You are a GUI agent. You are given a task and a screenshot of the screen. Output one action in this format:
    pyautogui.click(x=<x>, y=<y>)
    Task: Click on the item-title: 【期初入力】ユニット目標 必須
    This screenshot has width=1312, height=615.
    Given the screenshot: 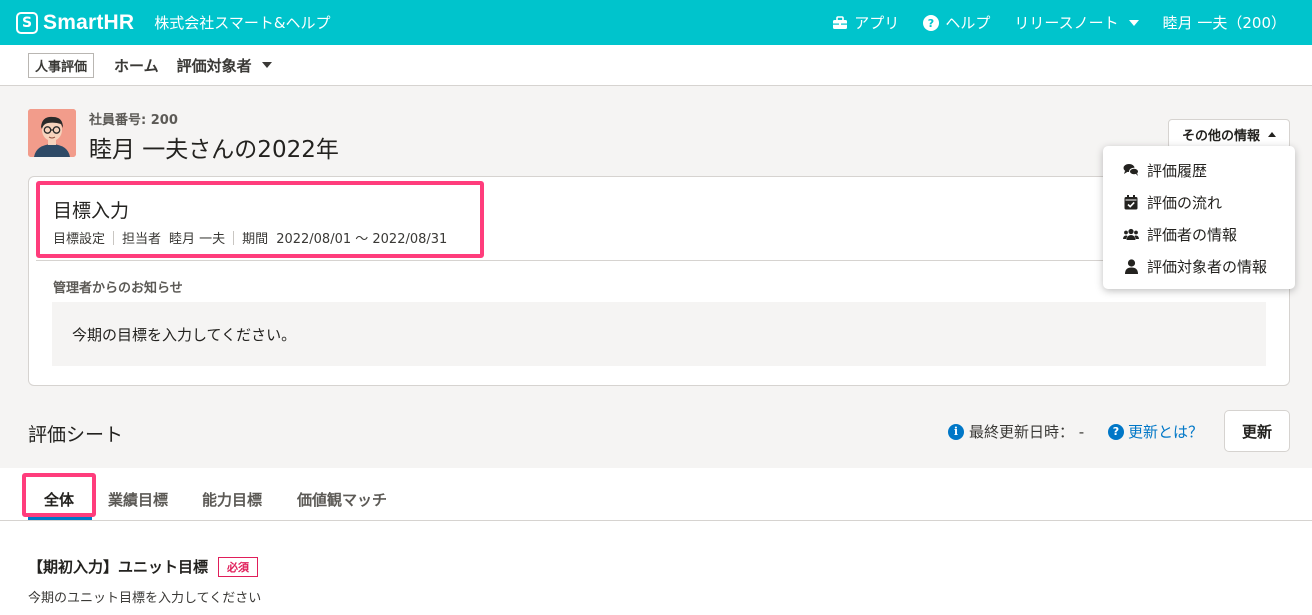 What is the action you would take?
    pyautogui.click(x=143, y=566)
    